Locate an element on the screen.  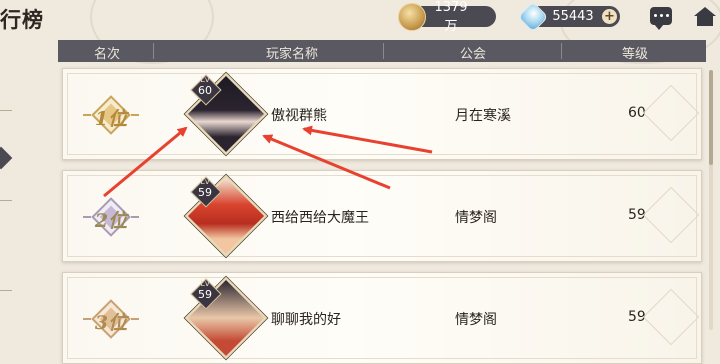
arrow-from-right-lower is located at coordinates (326, 162).